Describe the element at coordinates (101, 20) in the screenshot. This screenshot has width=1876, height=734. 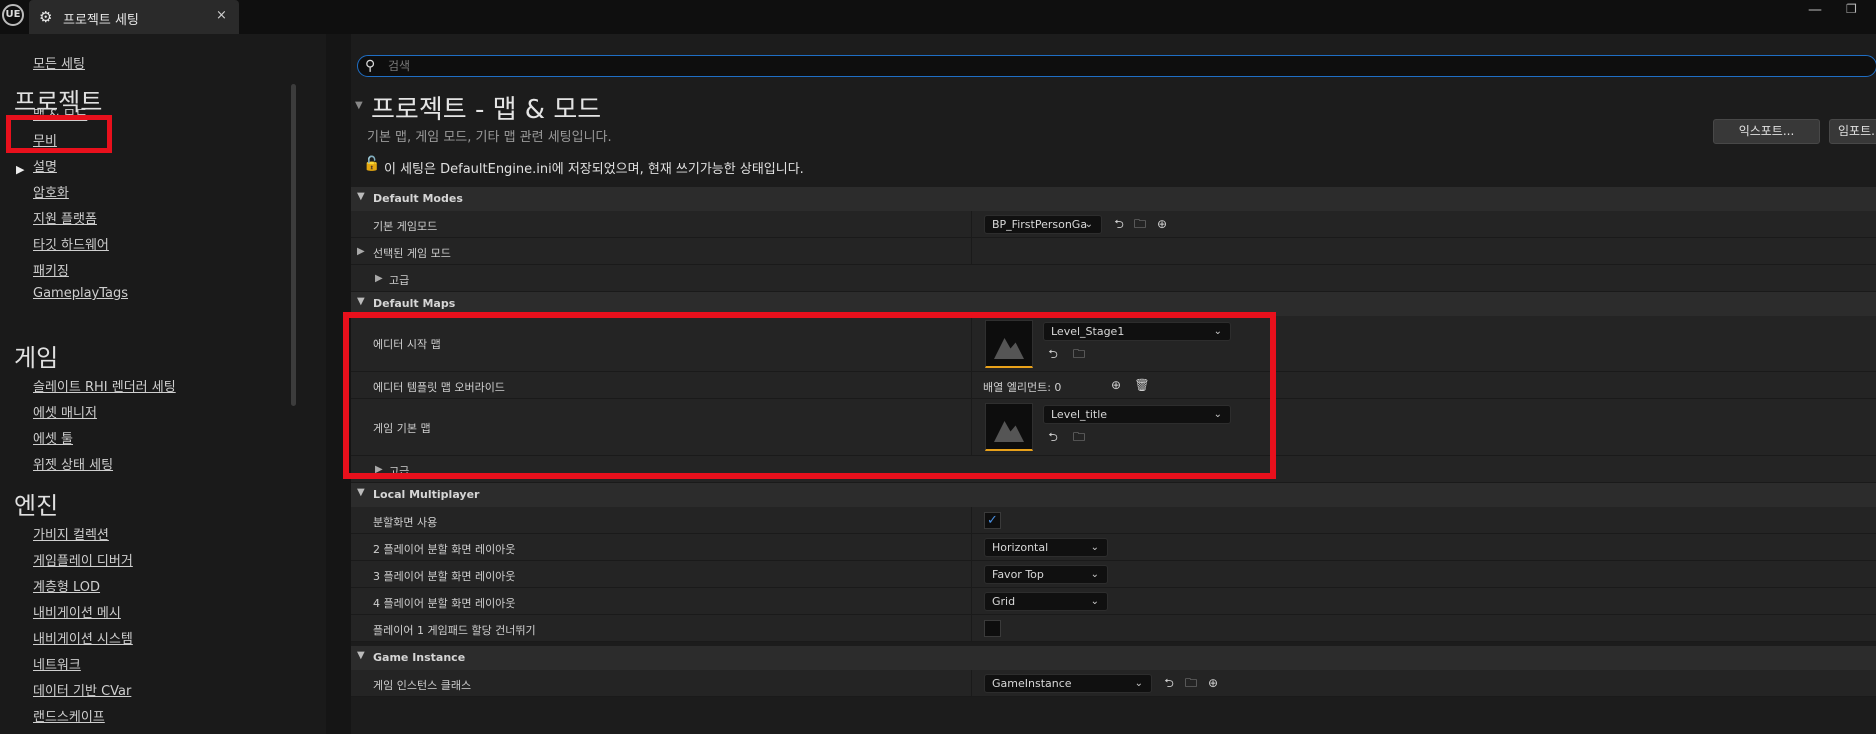
I see `tab-title: 프로젝트 세팅` at that location.